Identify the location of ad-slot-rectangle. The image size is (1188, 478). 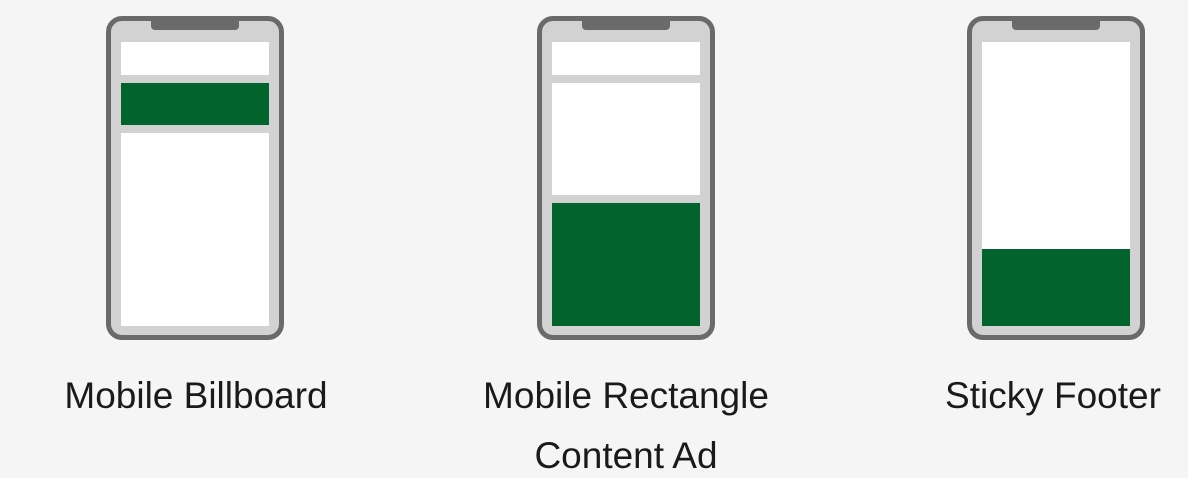
(626, 264).